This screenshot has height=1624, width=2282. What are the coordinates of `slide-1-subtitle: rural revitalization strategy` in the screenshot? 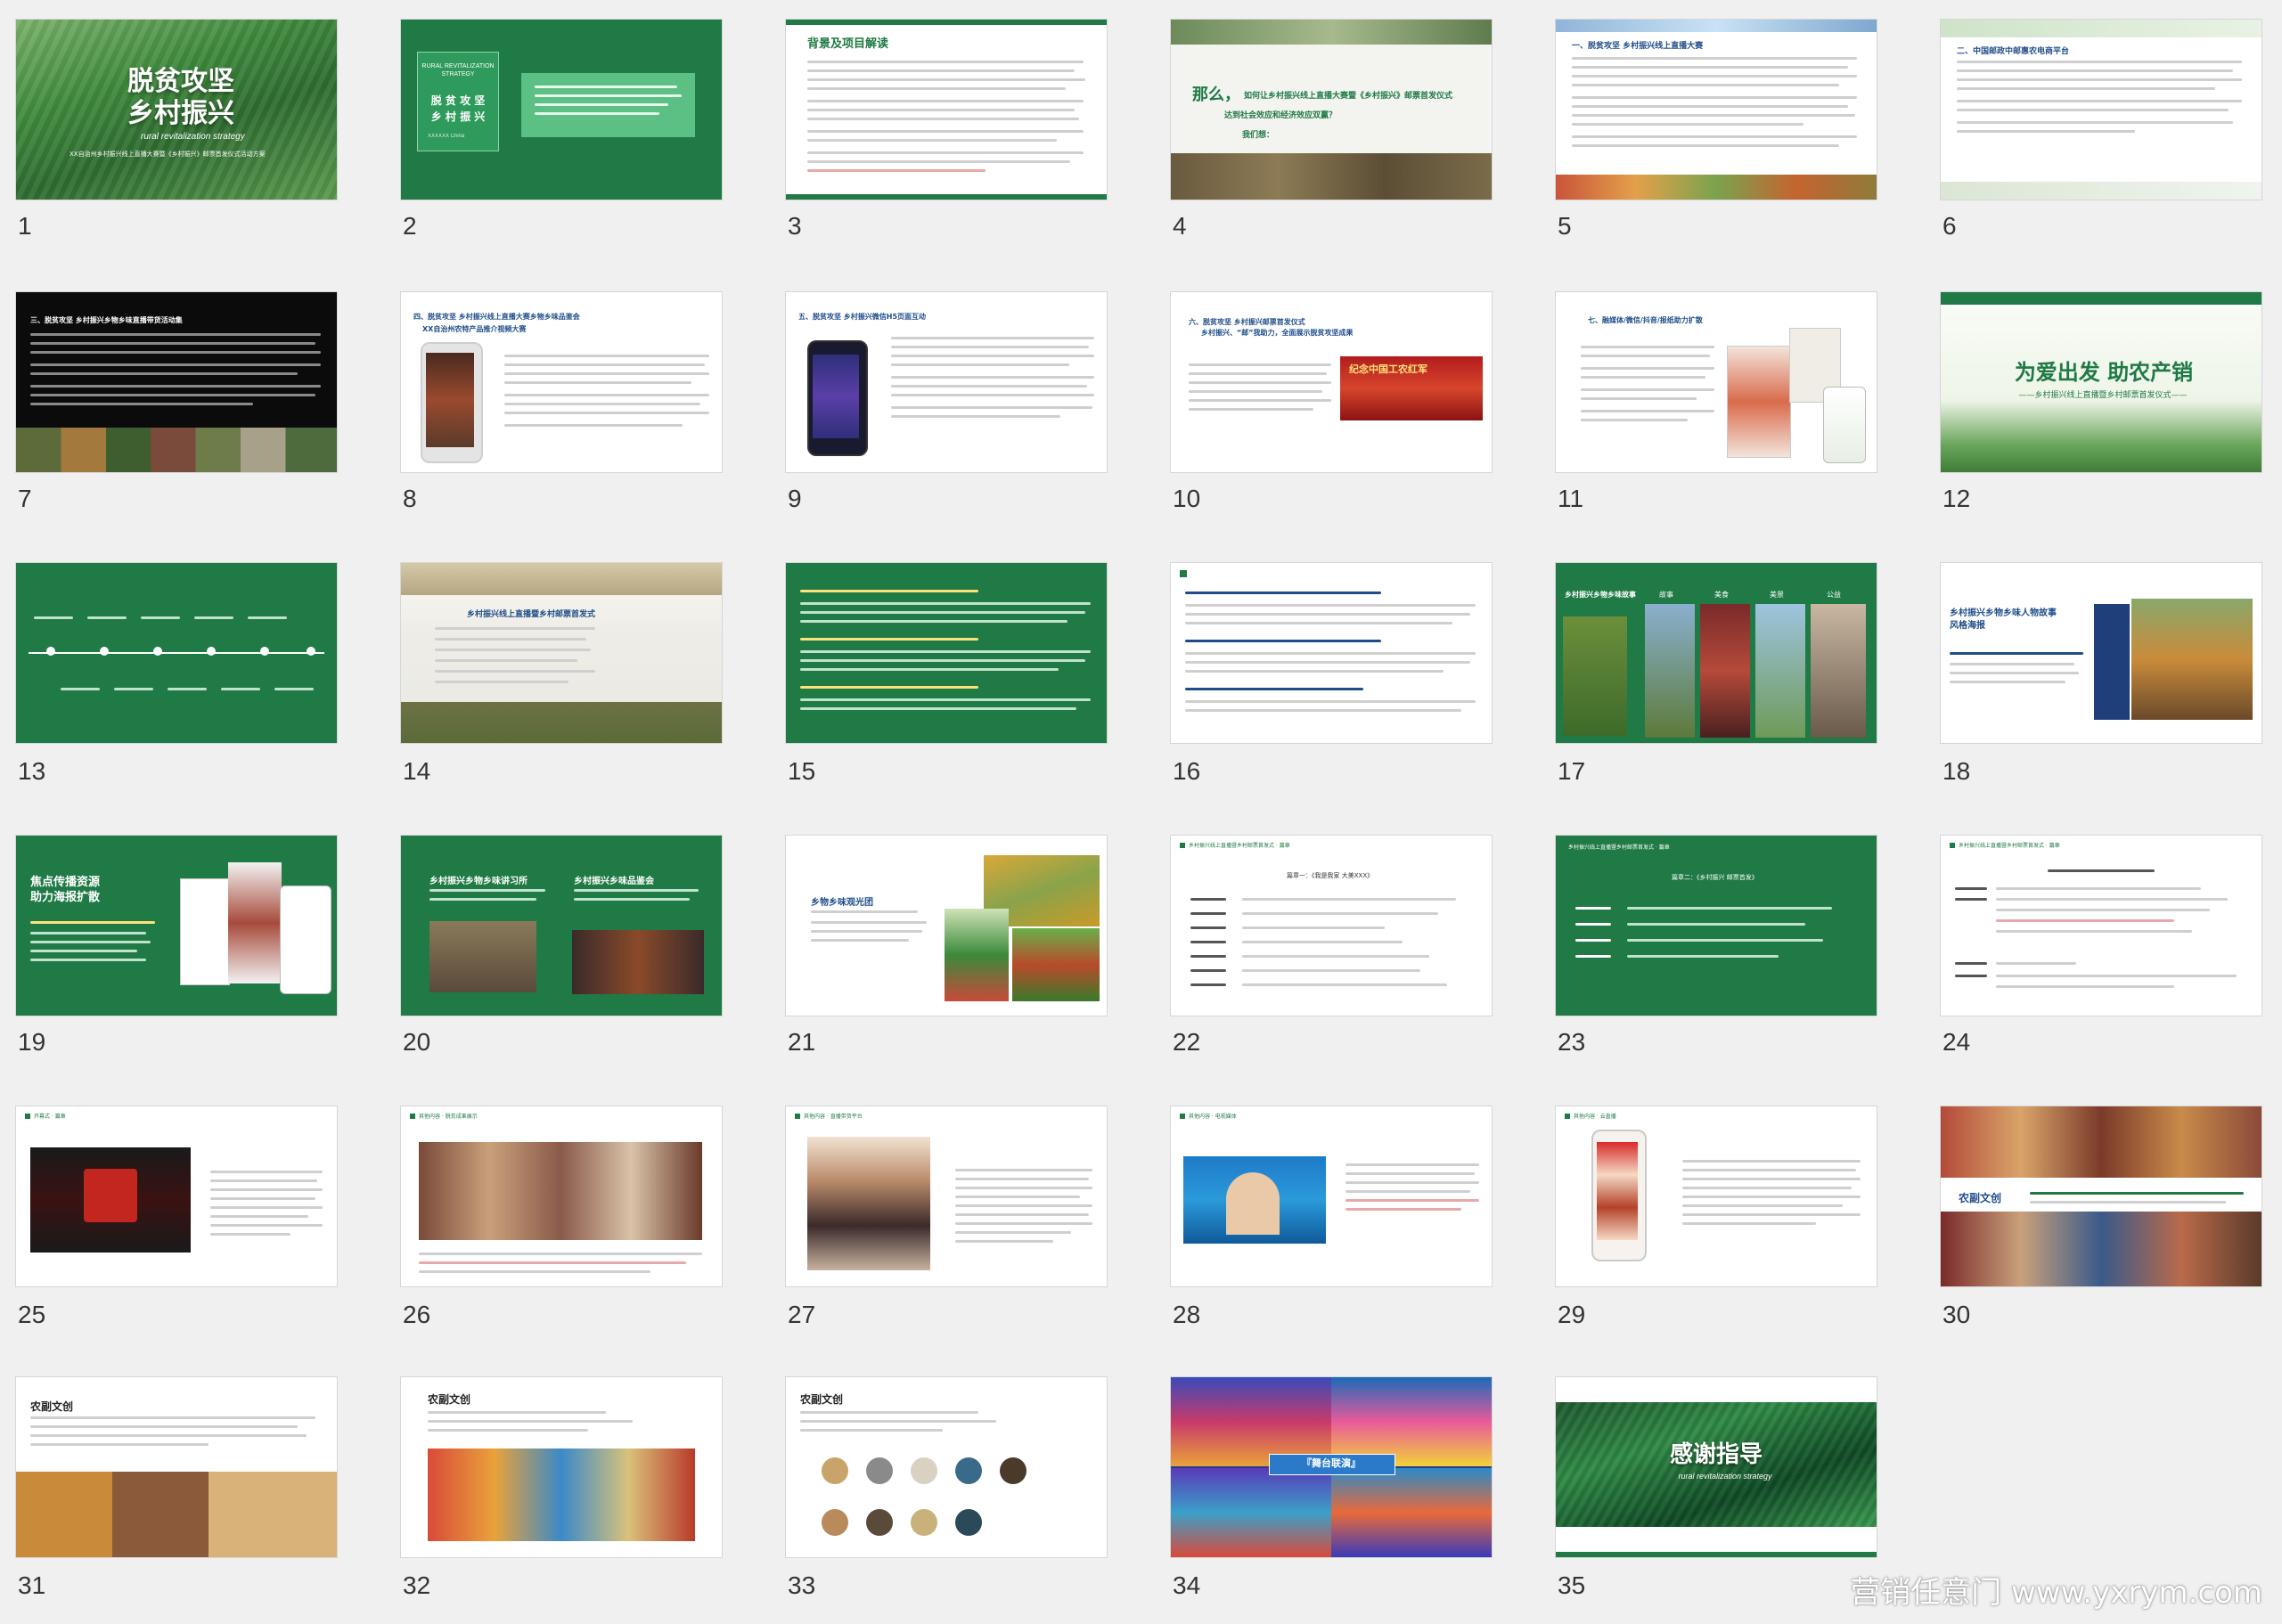 It's located at (193, 137).